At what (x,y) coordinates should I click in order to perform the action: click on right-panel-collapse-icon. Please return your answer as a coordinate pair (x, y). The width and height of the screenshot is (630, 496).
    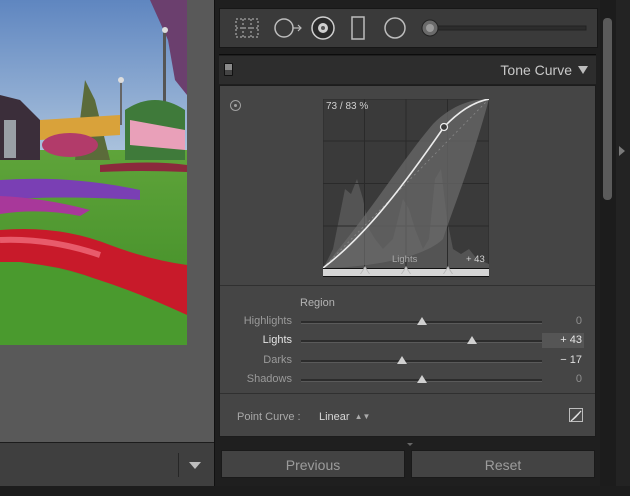
    Looking at the image, I should click on (622, 151).